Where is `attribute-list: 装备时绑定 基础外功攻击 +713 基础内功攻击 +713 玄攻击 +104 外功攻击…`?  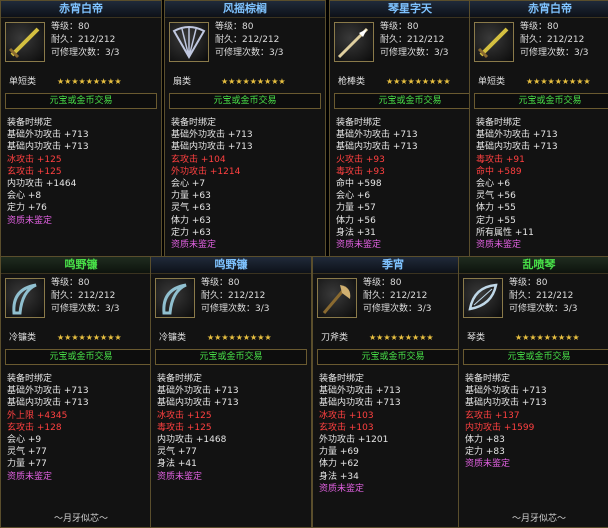 attribute-list: 装备时绑定 基础外功攻击 +713 基础内功攻击 +713 玄攻击 +104 外功攻击… is located at coordinates (245, 184).